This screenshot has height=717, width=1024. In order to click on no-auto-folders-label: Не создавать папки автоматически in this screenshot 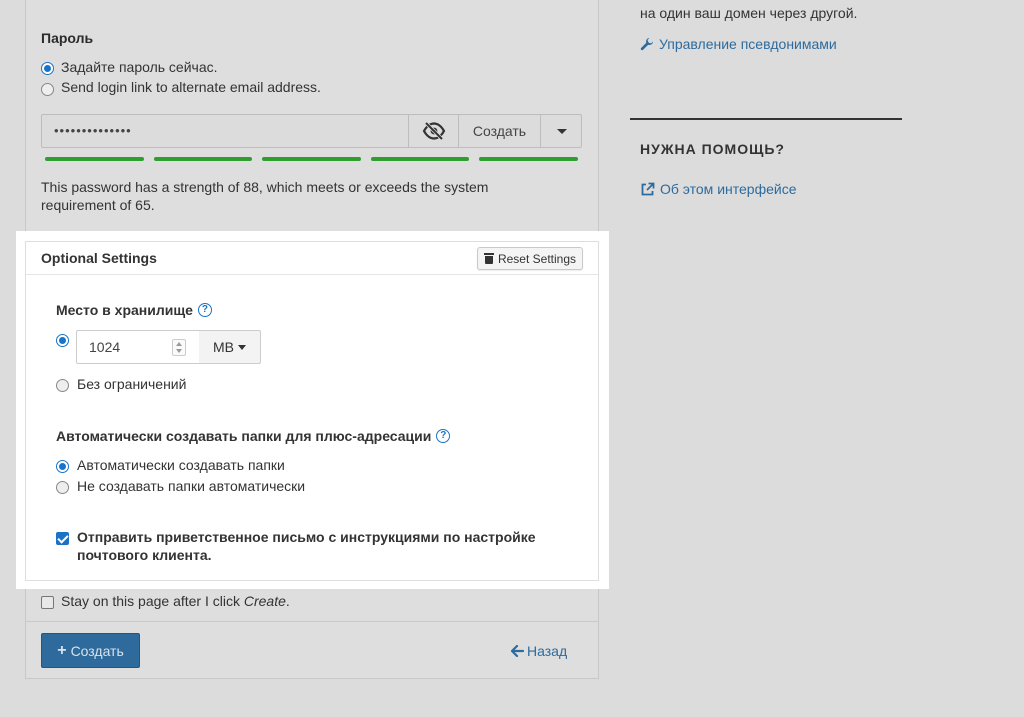, I will do `click(191, 486)`.